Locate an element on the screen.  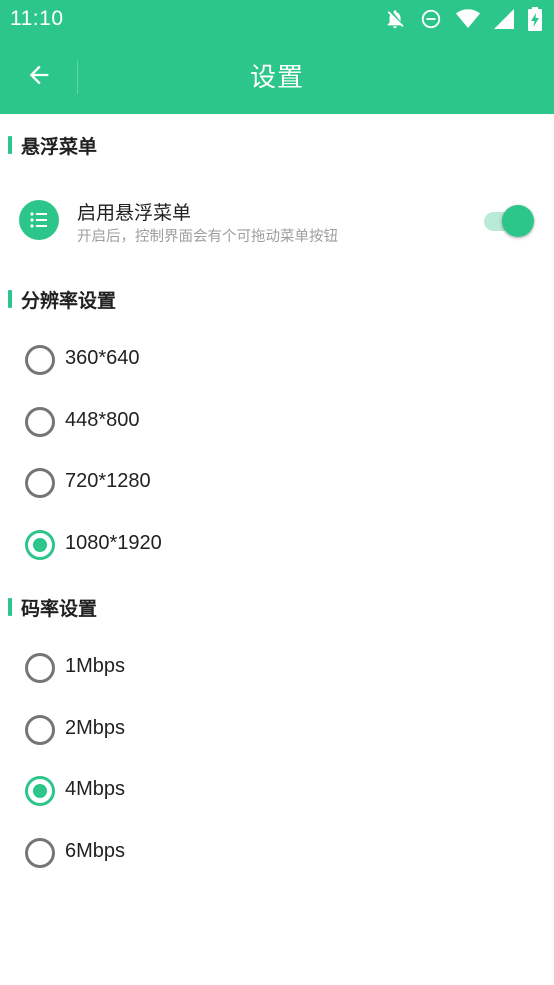
bitrate-option-1mbps: 1Mbps is located at coordinates (277, 668).